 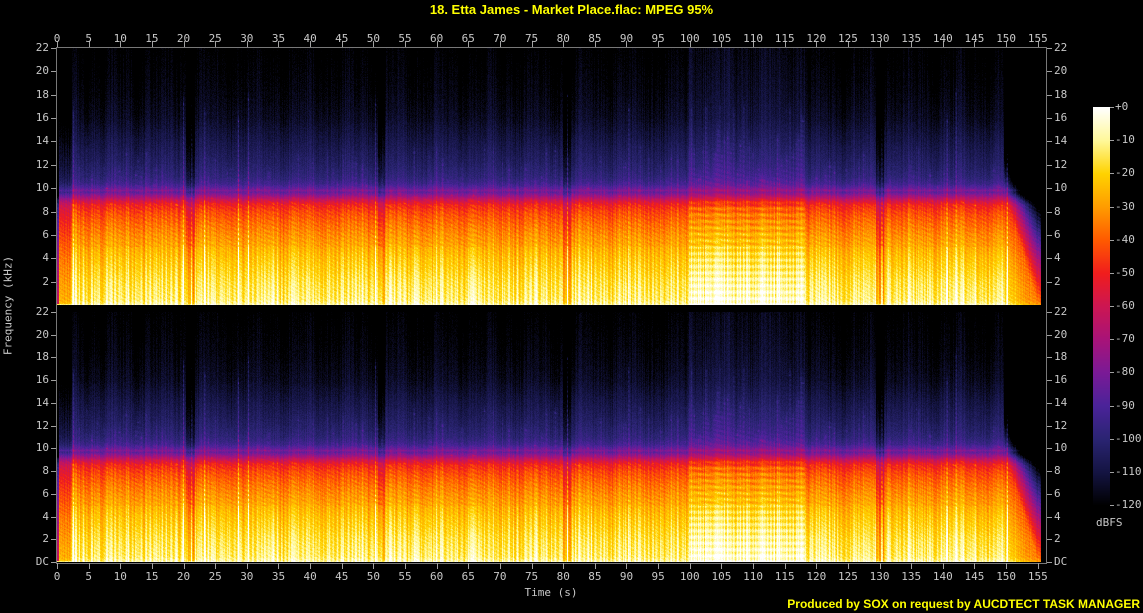 I want to click on time-tick-label: 145, so click(x=974, y=576).